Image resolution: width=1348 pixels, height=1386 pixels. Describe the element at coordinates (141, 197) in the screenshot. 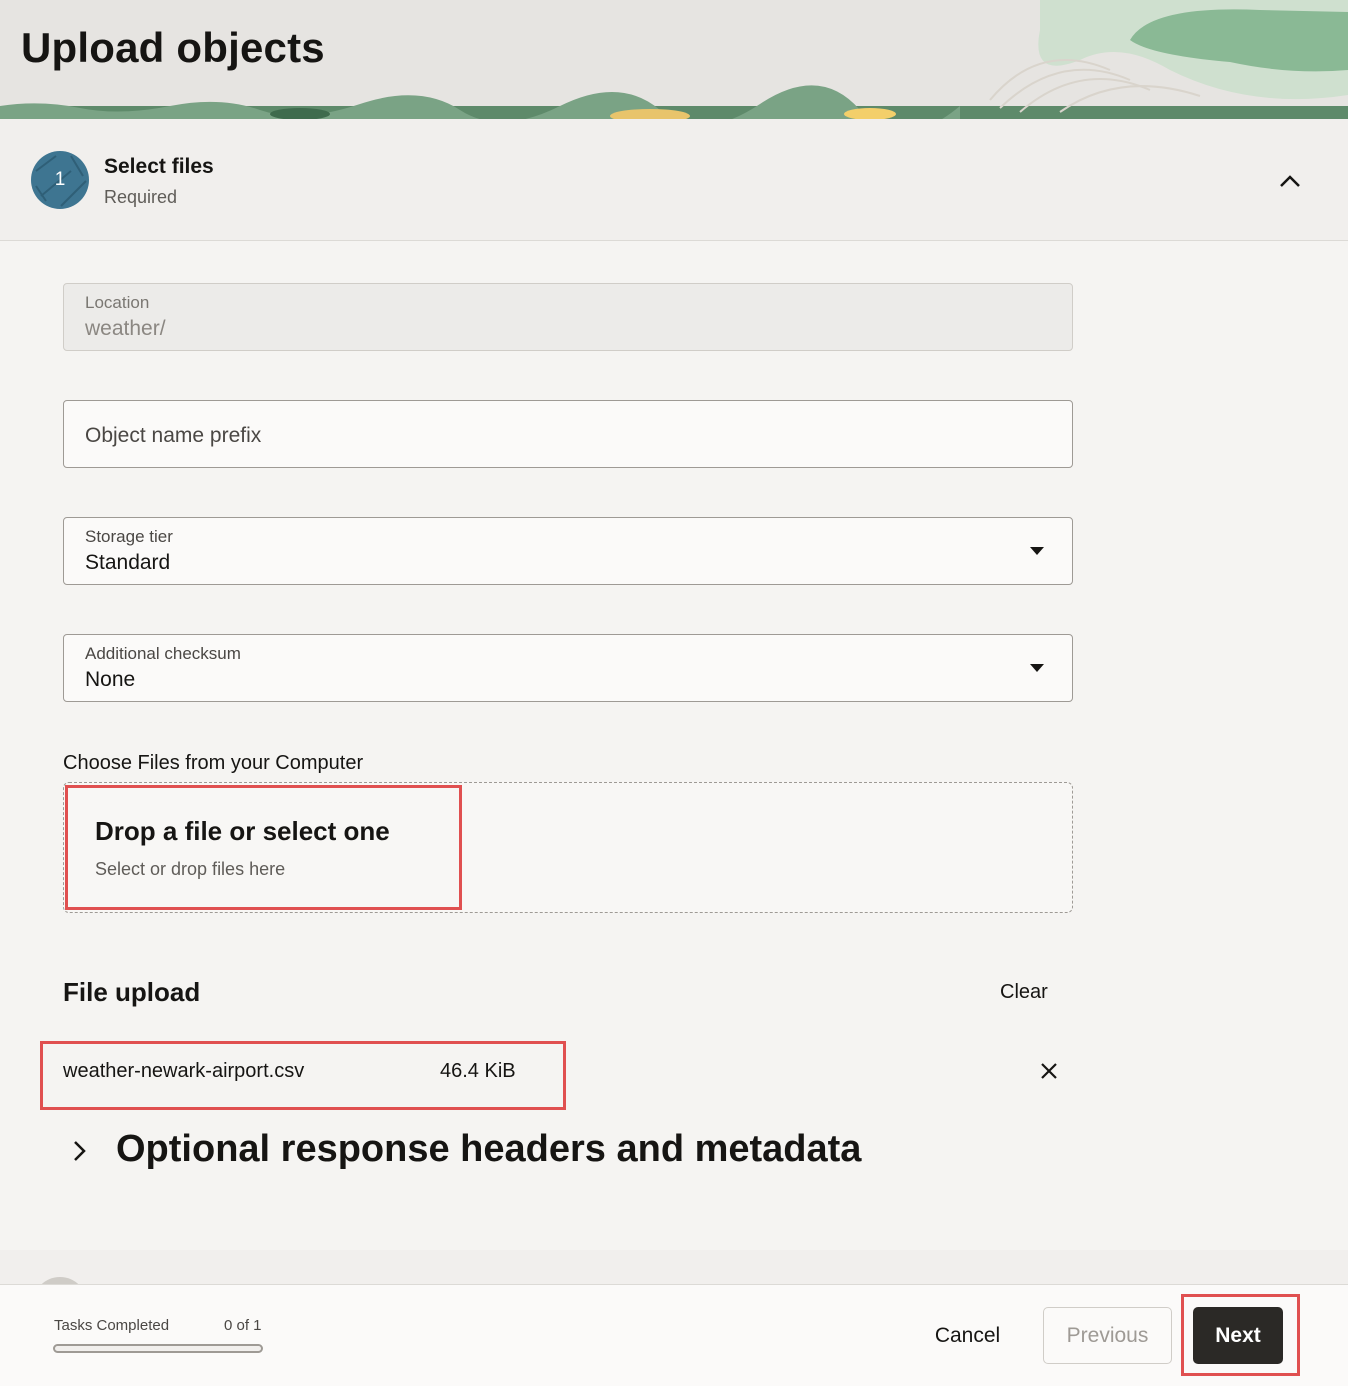

I see `step-required-label: Required` at that location.